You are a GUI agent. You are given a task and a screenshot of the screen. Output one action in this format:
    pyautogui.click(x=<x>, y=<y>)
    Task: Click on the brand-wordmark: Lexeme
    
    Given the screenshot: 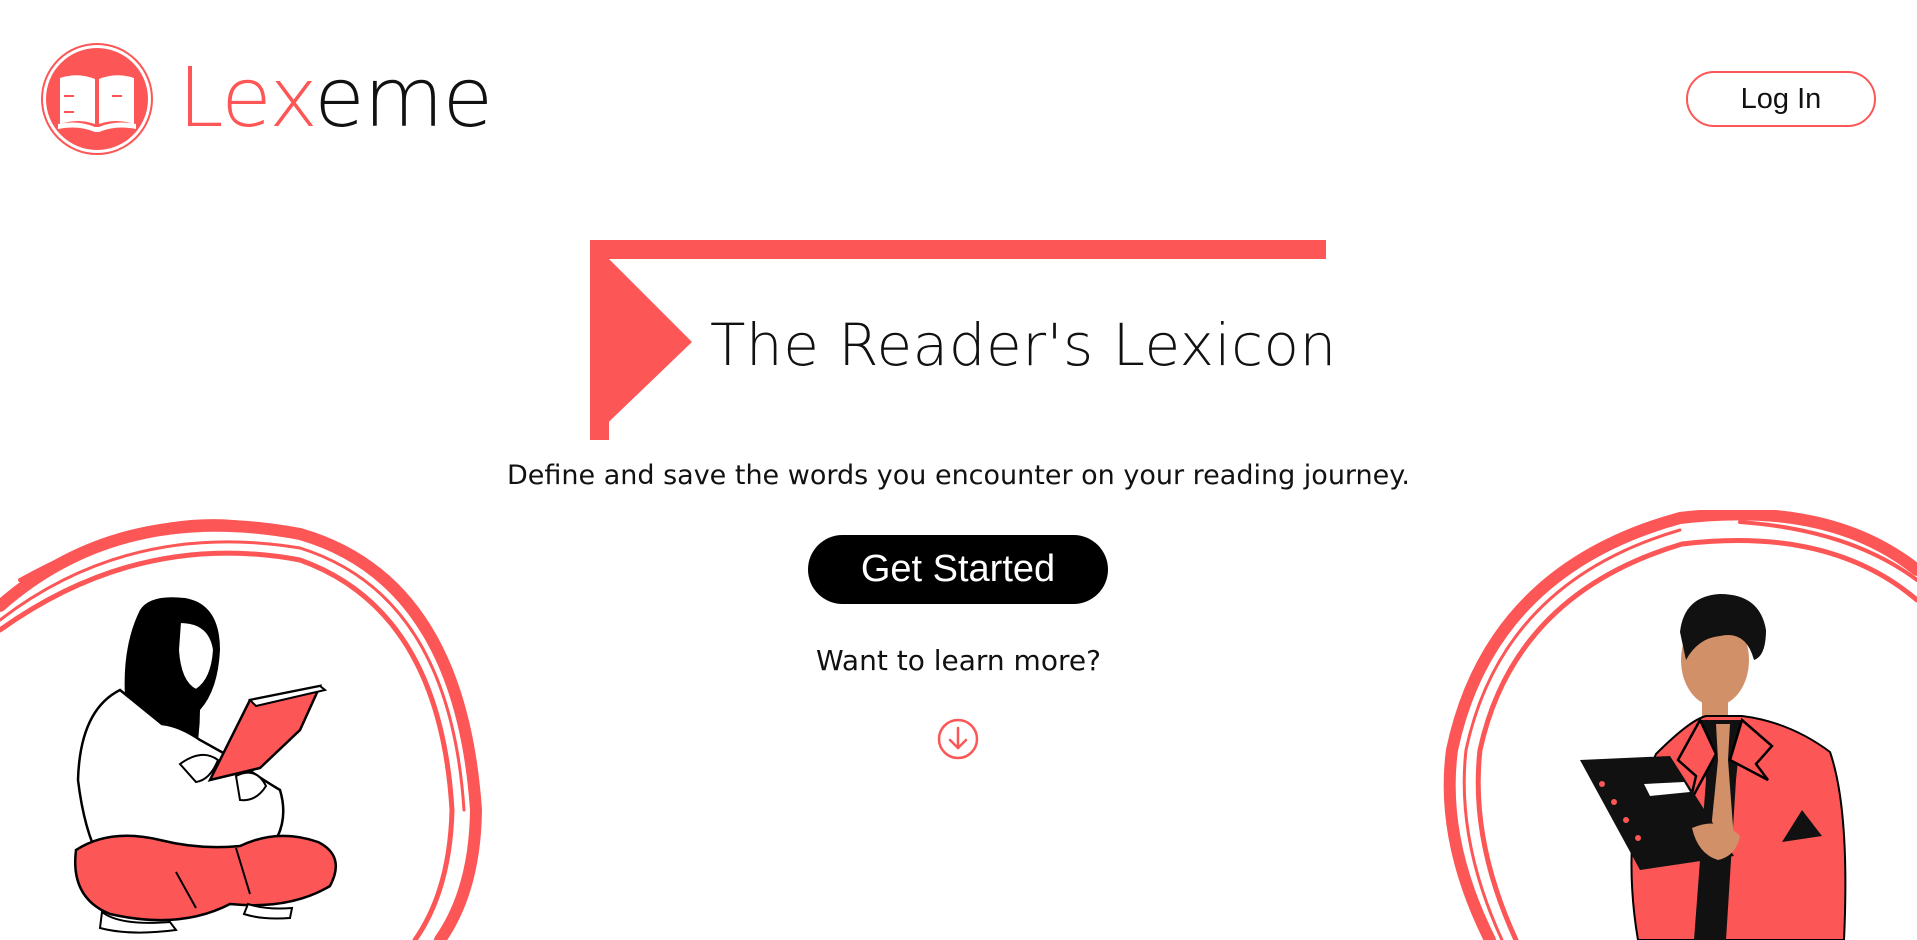 What is the action you would take?
    pyautogui.click(x=335, y=98)
    